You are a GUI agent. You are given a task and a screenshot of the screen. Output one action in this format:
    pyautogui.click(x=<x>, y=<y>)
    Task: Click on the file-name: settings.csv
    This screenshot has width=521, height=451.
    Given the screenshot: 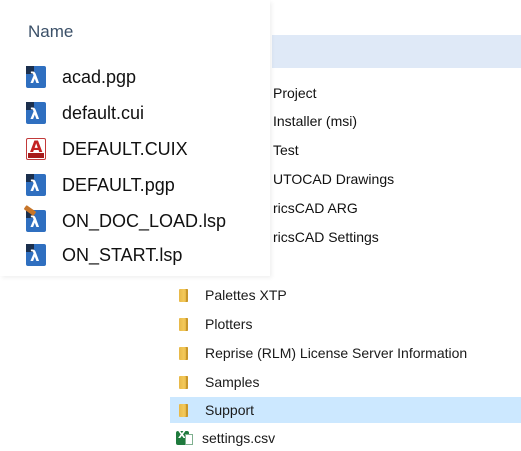 What is the action you would take?
    pyautogui.click(x=239, y=438)
    